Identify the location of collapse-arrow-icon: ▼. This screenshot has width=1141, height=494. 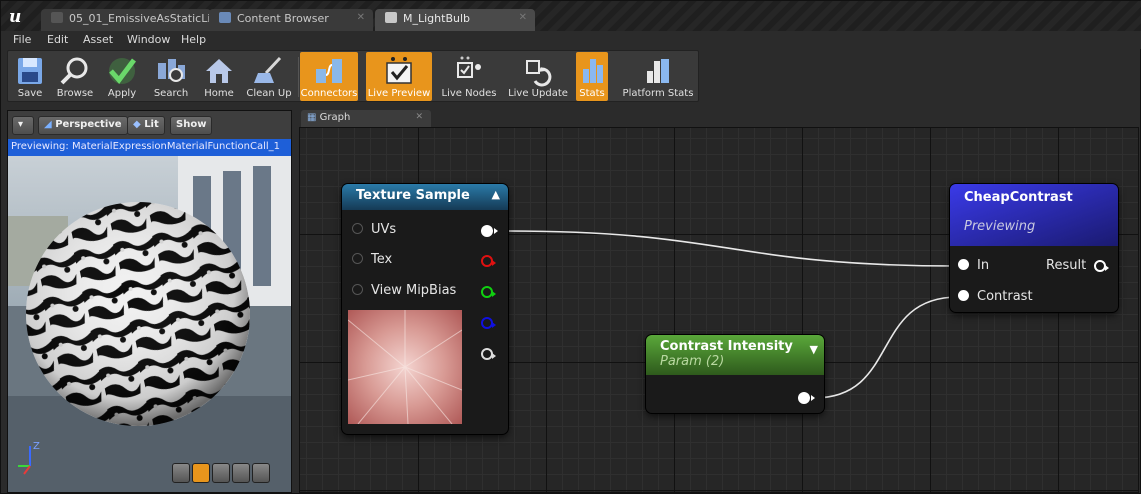
(814, 349).